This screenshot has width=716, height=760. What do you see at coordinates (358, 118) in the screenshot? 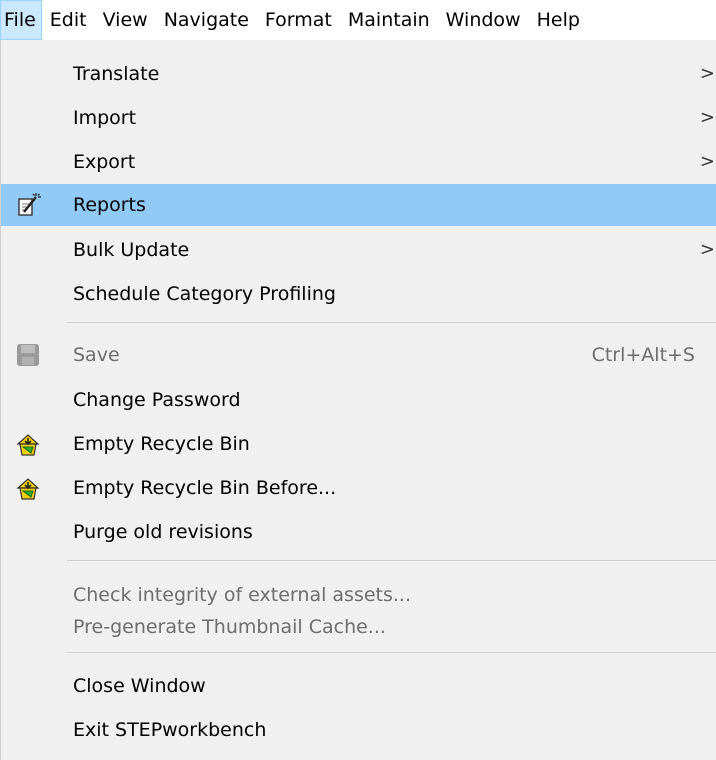
I see `menu-item-import: Import >` at bounding box center [358, 118].